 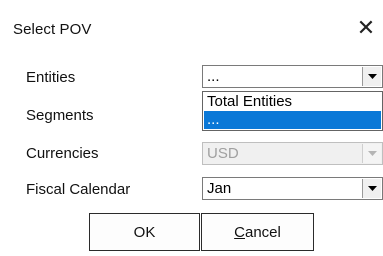 What do you see at coordinates (78, 189) in the screenshot?
I see `fiscal-calendar-label: Fiscal Calendar` at bounding box center [78, 189].